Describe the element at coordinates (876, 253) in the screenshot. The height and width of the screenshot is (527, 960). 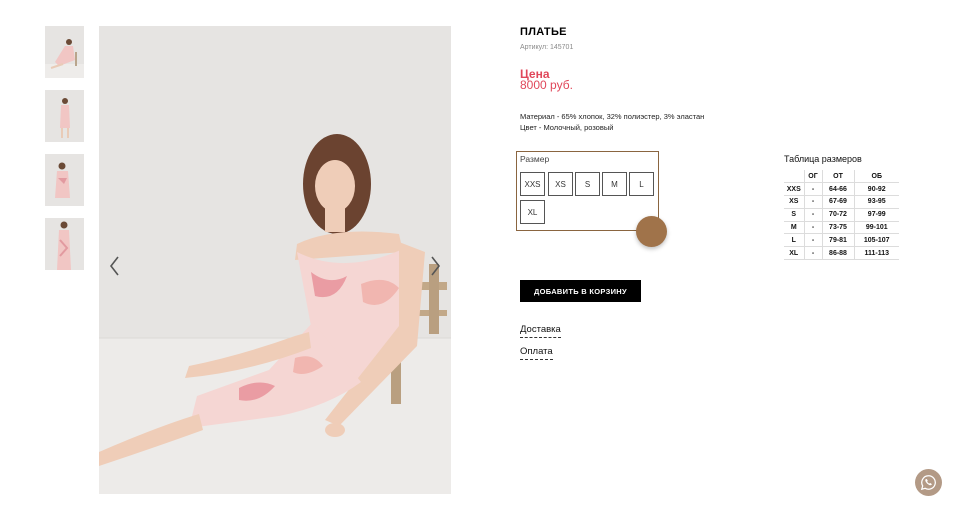
I see `table-cell: 111-113` at that location.